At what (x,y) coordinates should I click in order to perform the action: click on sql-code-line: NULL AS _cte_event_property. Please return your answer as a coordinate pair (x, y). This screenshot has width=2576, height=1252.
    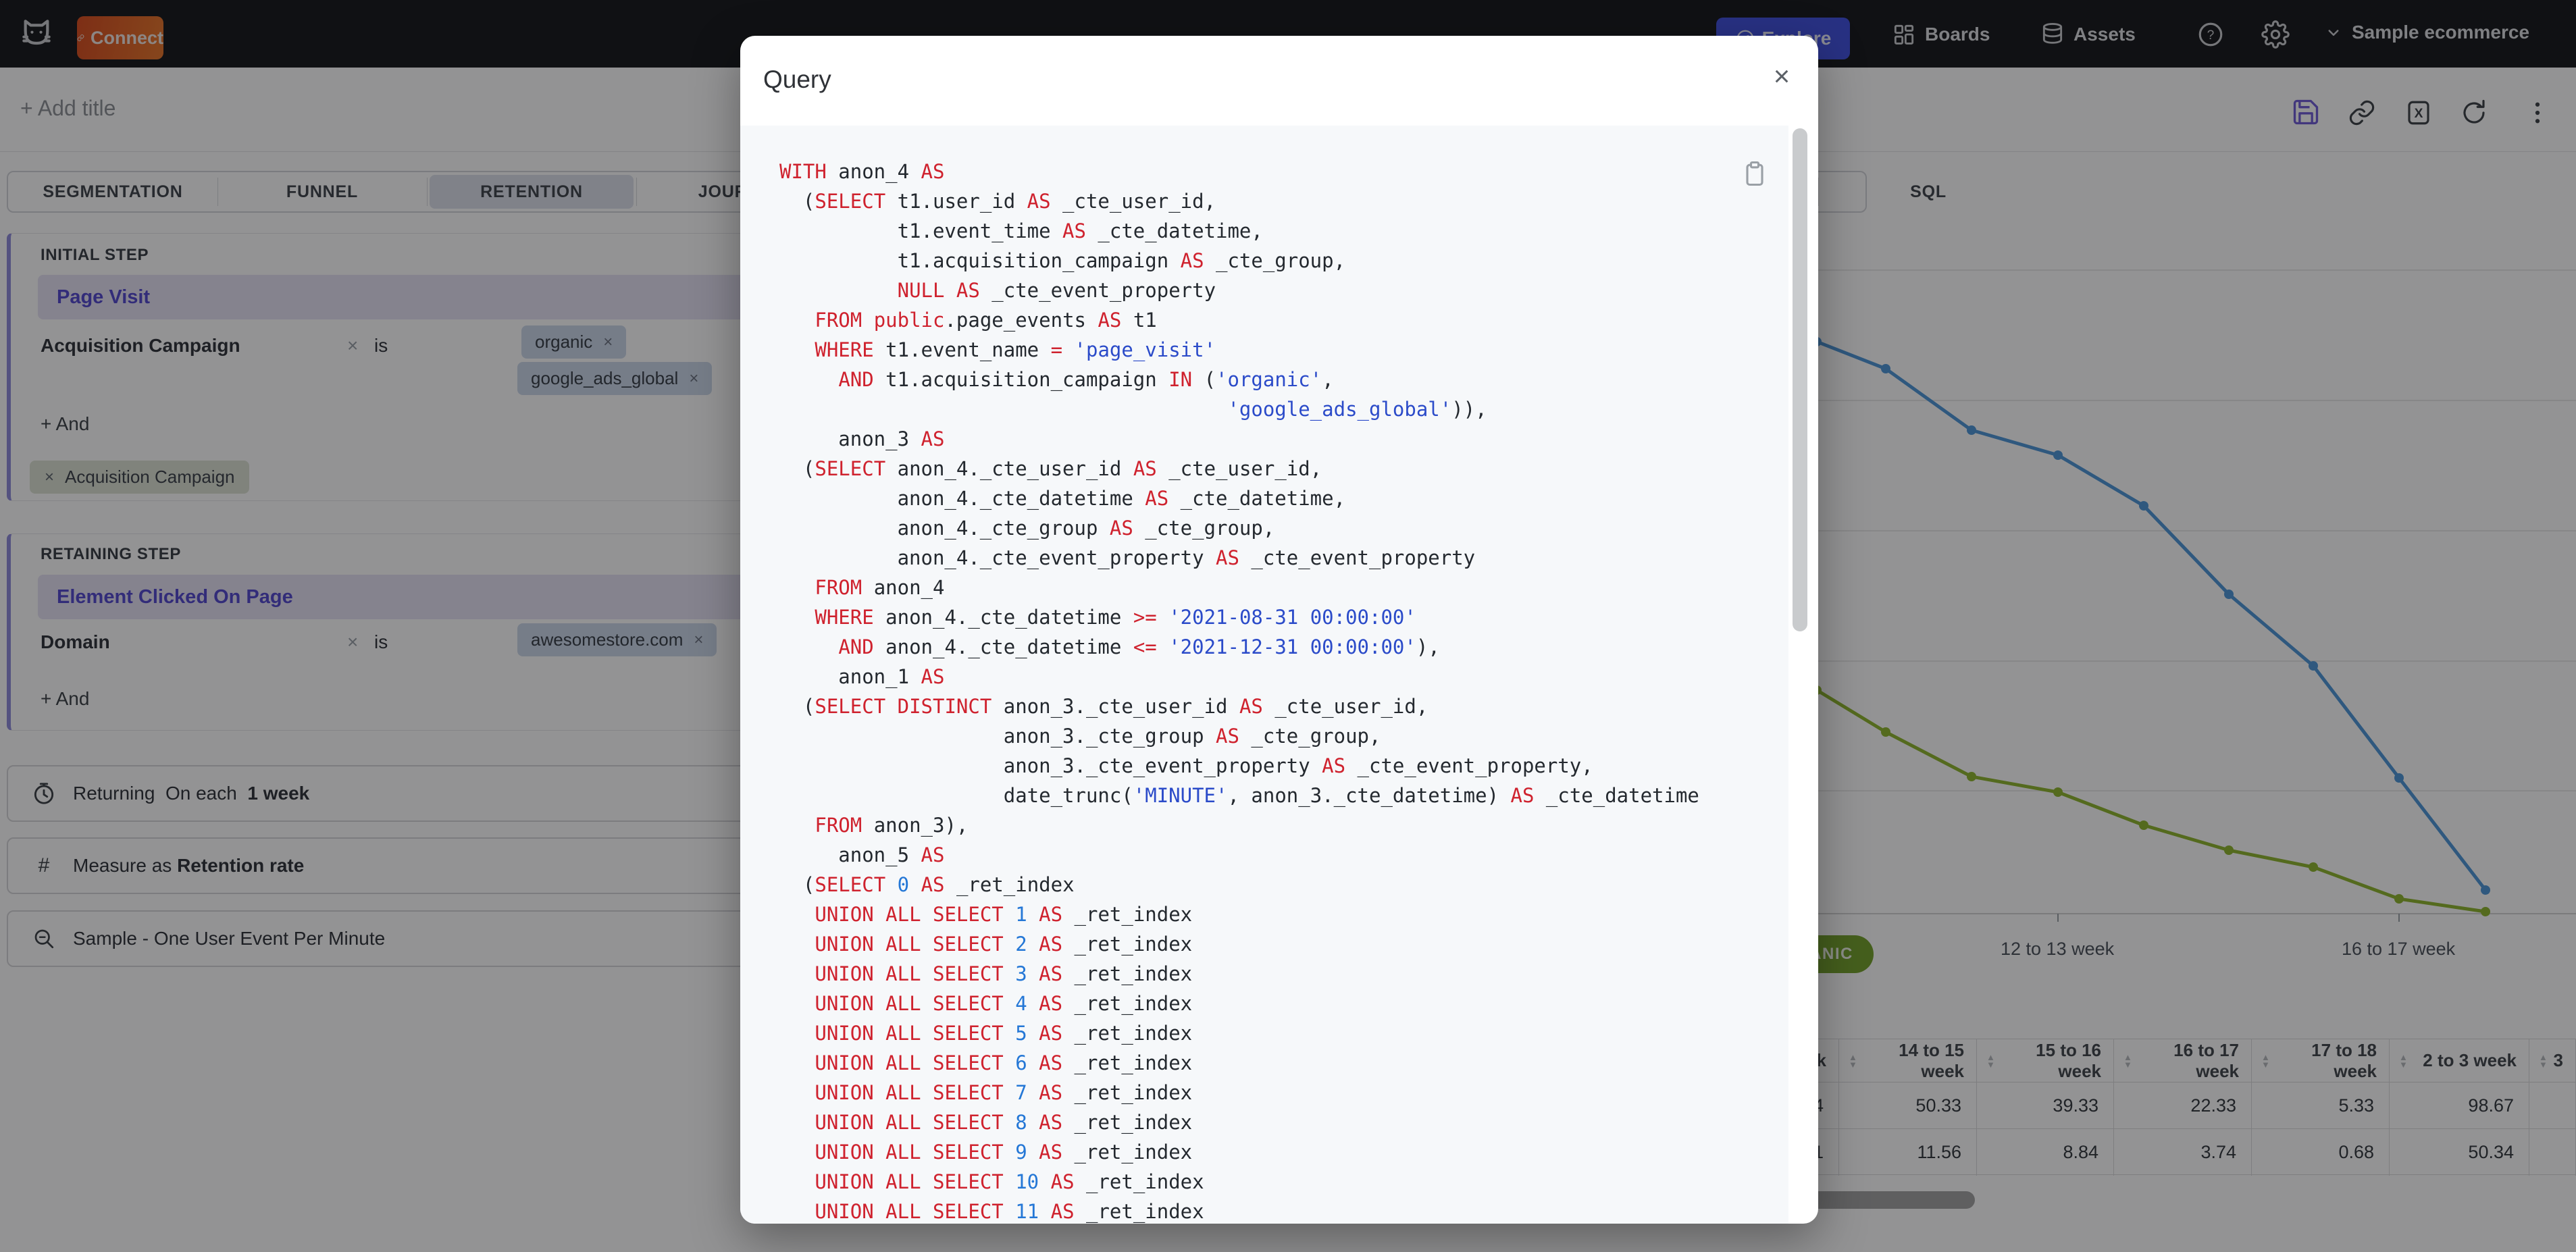
    Looking at the image, I should click on (1056, 290).